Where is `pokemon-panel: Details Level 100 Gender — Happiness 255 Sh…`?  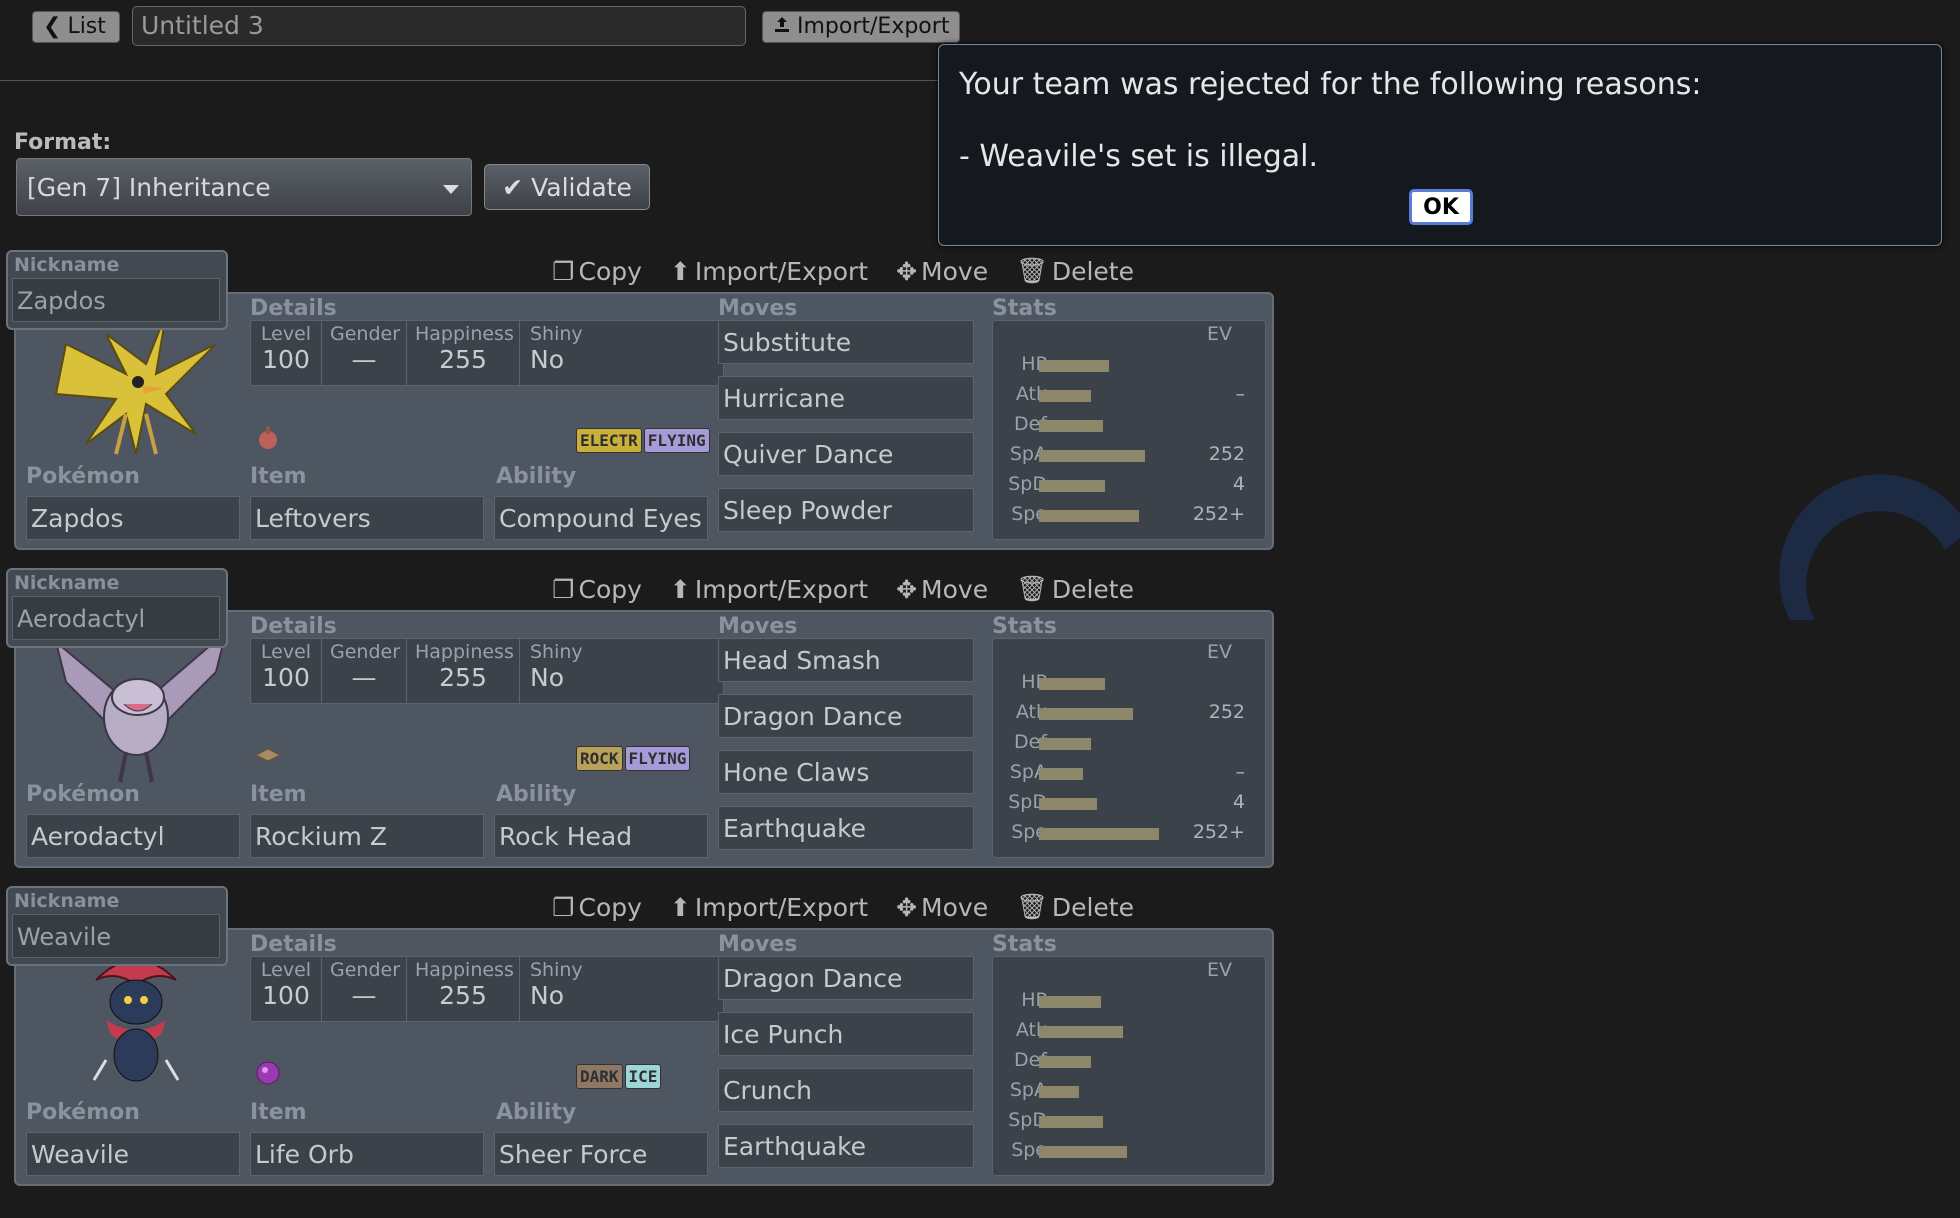
pokemon-panel: Details Level 100 Gender — Happiness 255 Sh… is located at coordinates (644, 739).